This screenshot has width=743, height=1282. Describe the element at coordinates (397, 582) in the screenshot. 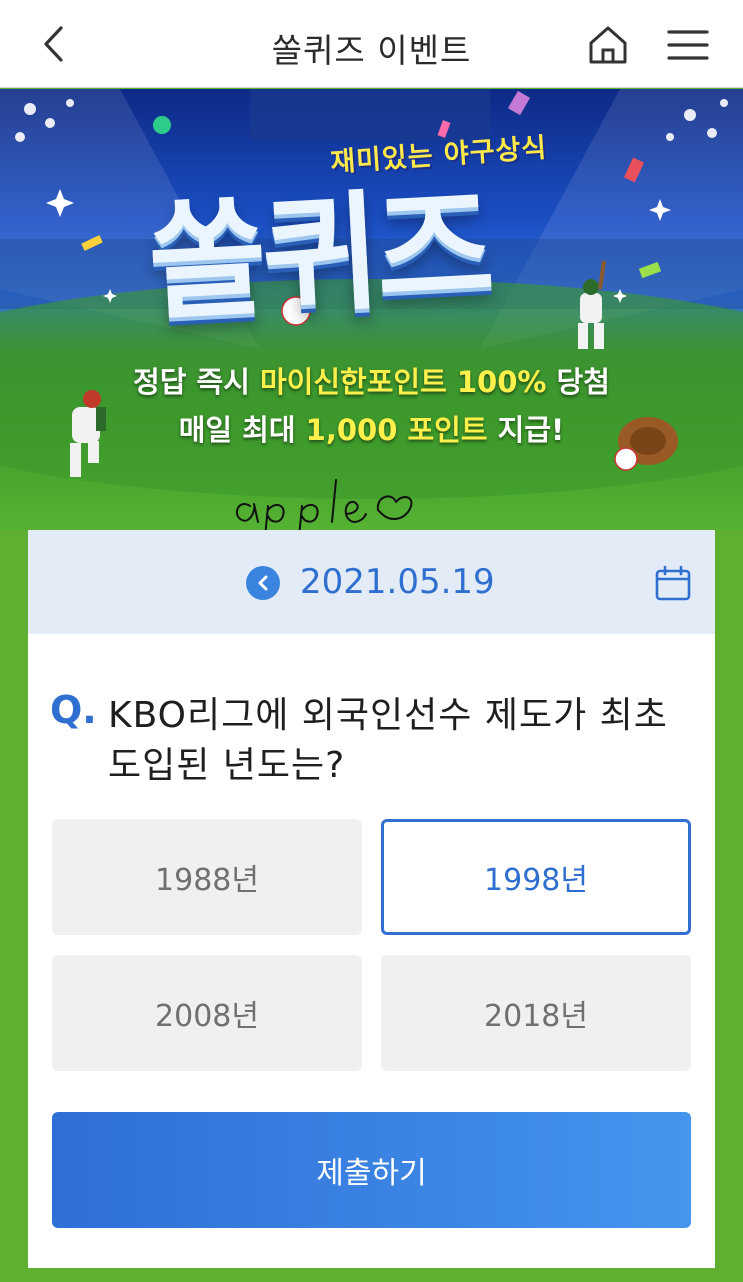

I see `quiz-date: 2021.05.19` at that location.